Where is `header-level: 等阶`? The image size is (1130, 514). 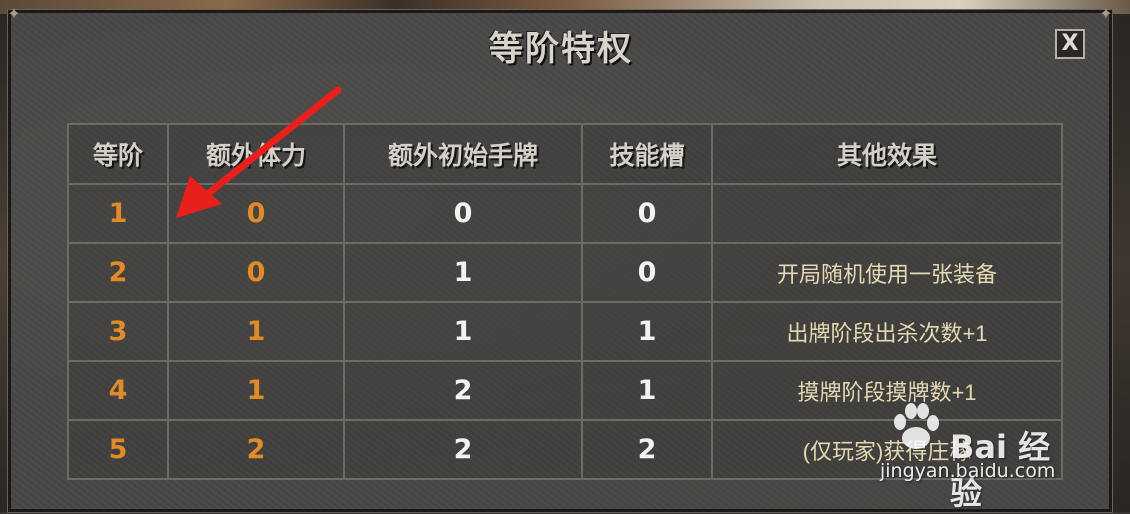
header-level: 等阶 is located at coordinates (118, 154).